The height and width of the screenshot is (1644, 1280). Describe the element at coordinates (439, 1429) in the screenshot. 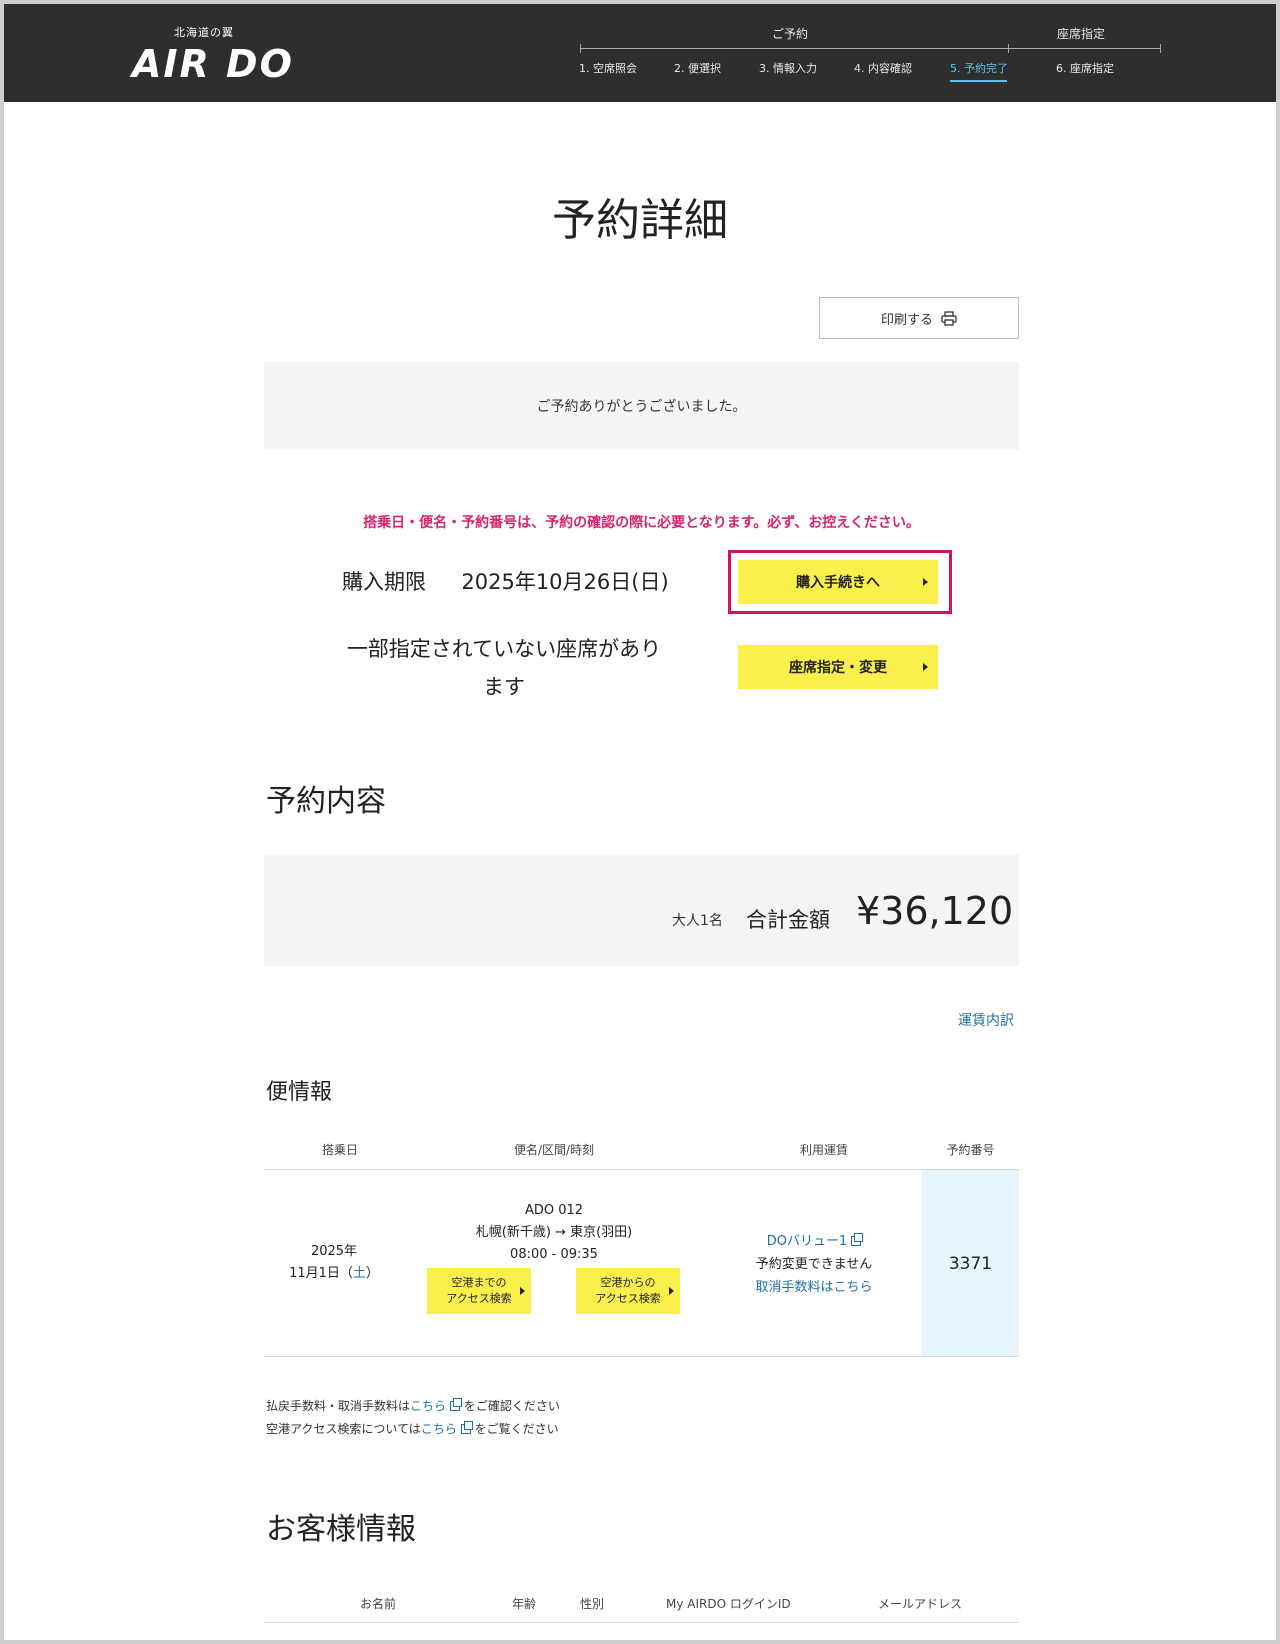

I see `access-search-link: こちら` at that location.